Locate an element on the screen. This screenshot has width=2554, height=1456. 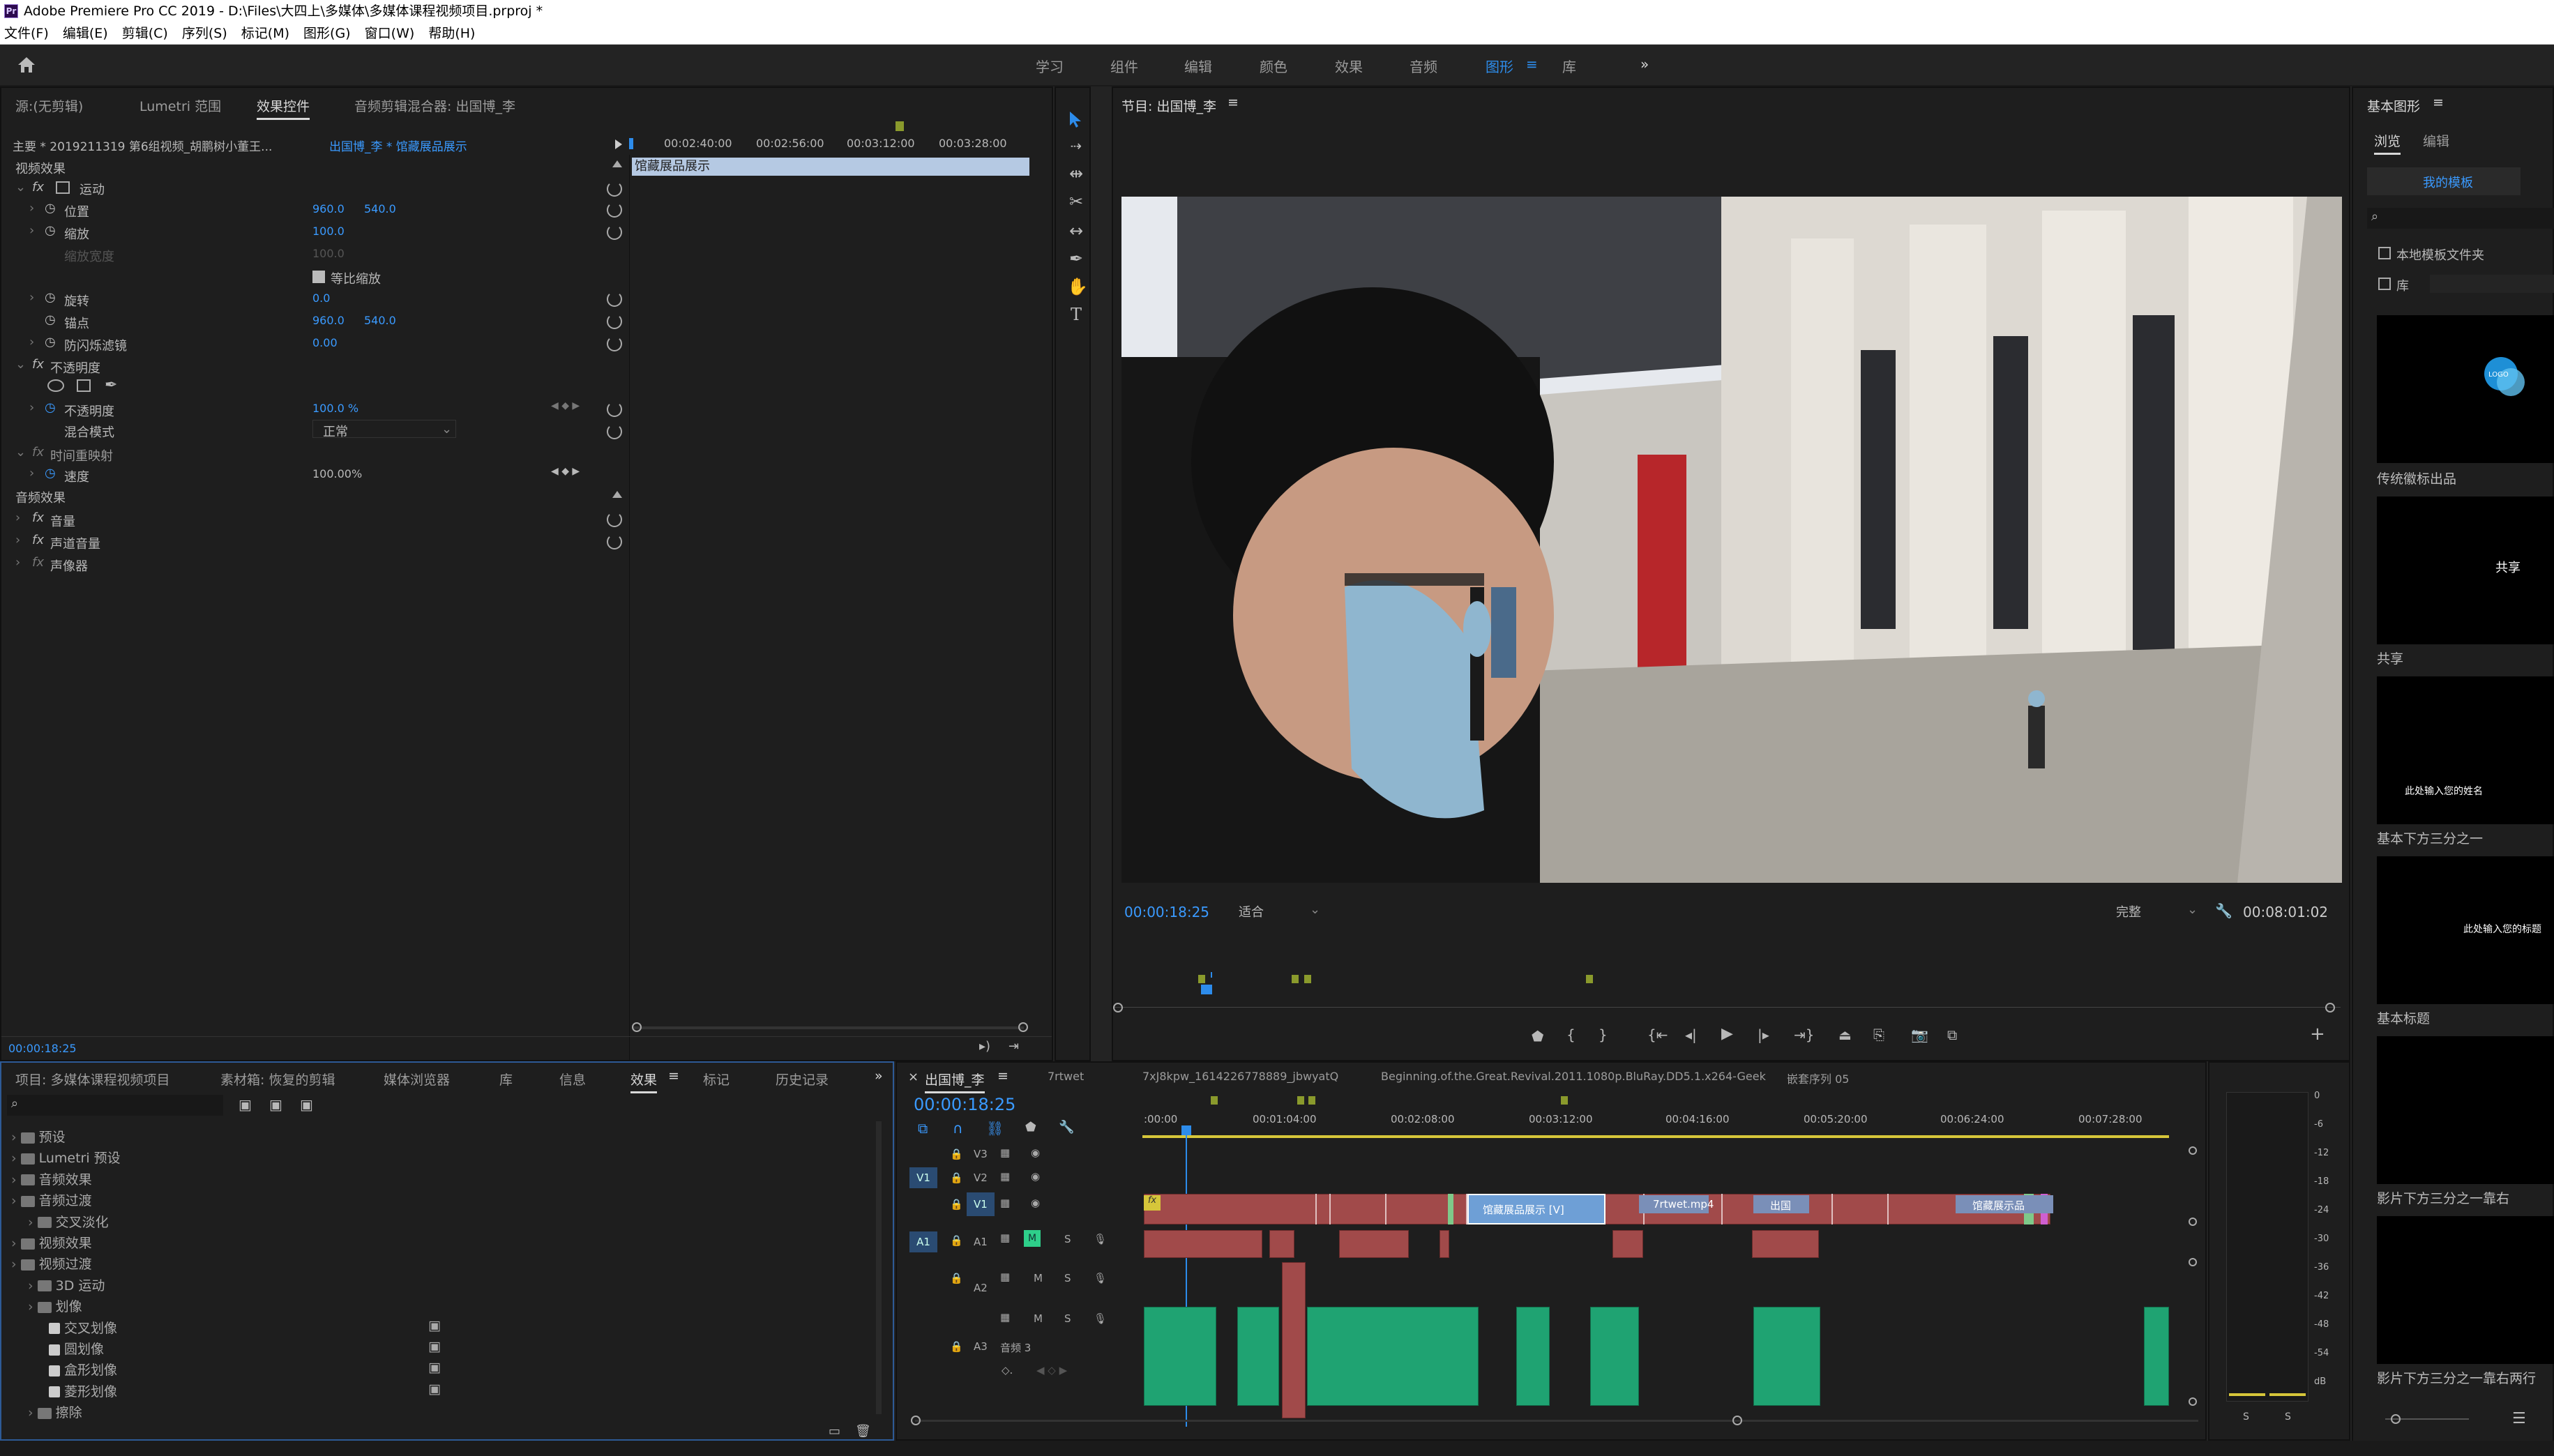
linked-selection-icon: ⛓ is located at coordinates (995, 1128).